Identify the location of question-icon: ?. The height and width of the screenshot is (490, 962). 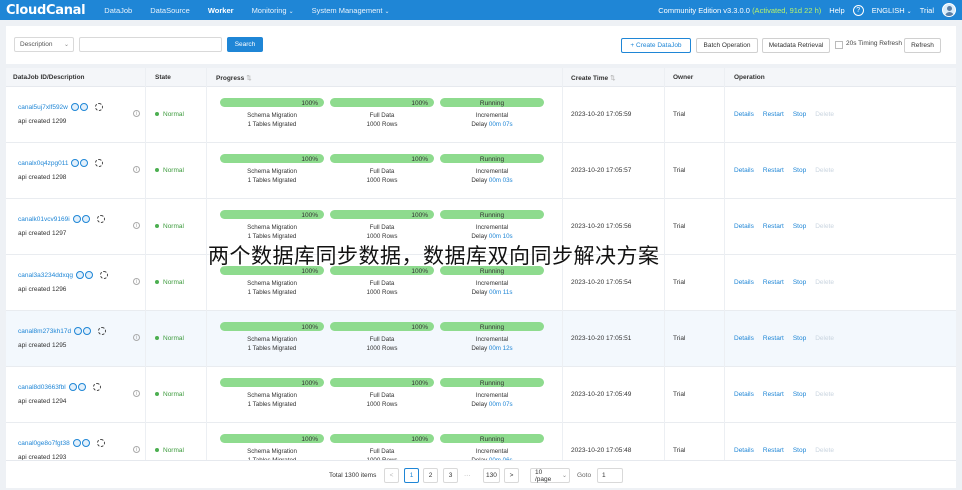
(858, 10).